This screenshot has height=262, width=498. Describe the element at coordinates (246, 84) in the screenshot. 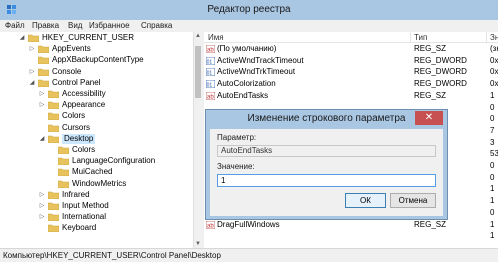

I see `value-name: AutoColorization` at that location.